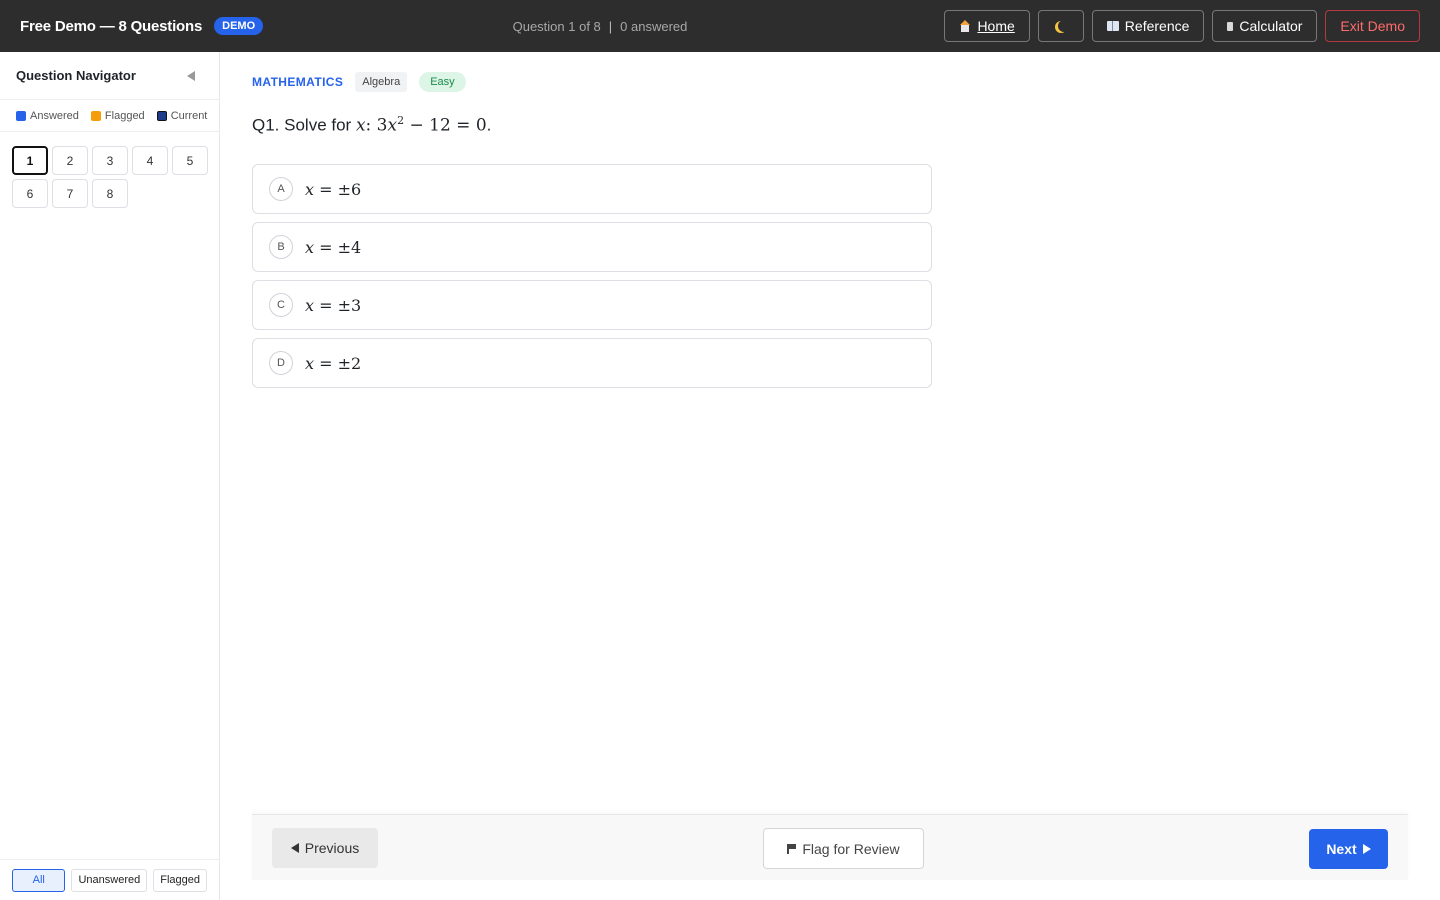  What do you see at coordinates (556, 26) in the screenshot?
I see `question-progress: Question 1 of 8` at bounding box center [556, 26].